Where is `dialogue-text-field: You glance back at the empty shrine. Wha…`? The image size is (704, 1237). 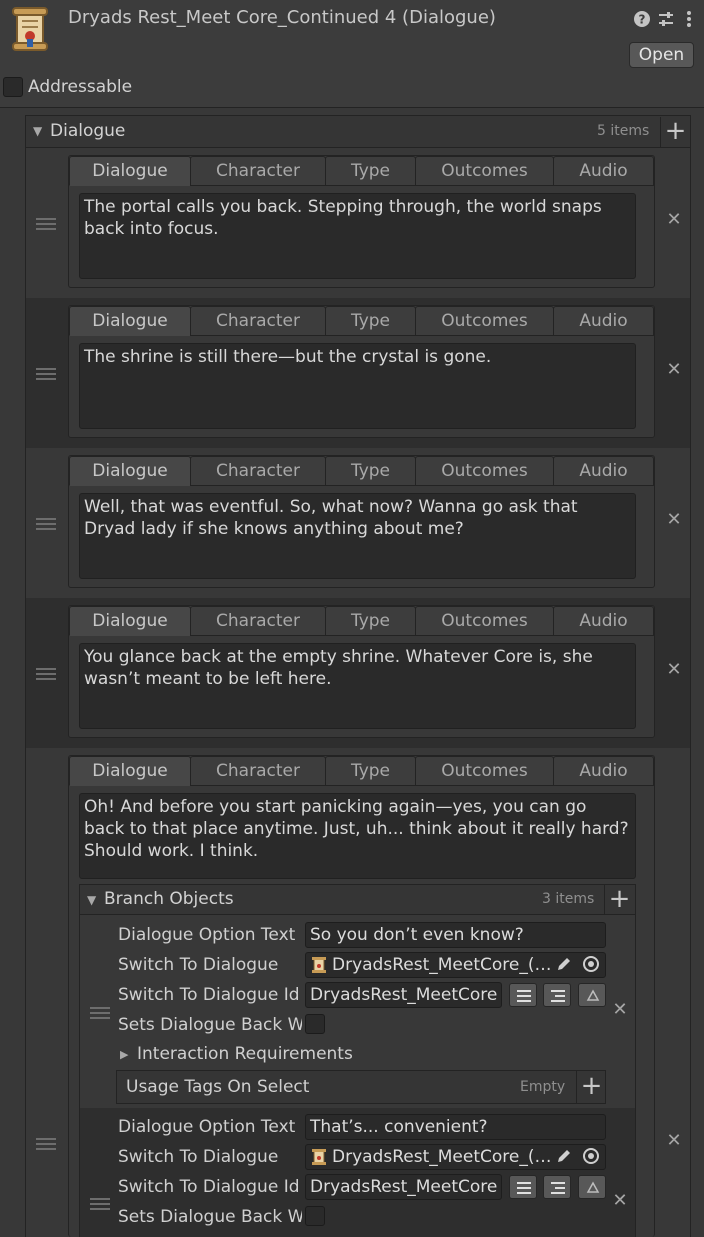 dialogue-text-field: You glance back at the empty shrine. Wha… is located at coordinates (357, 686).